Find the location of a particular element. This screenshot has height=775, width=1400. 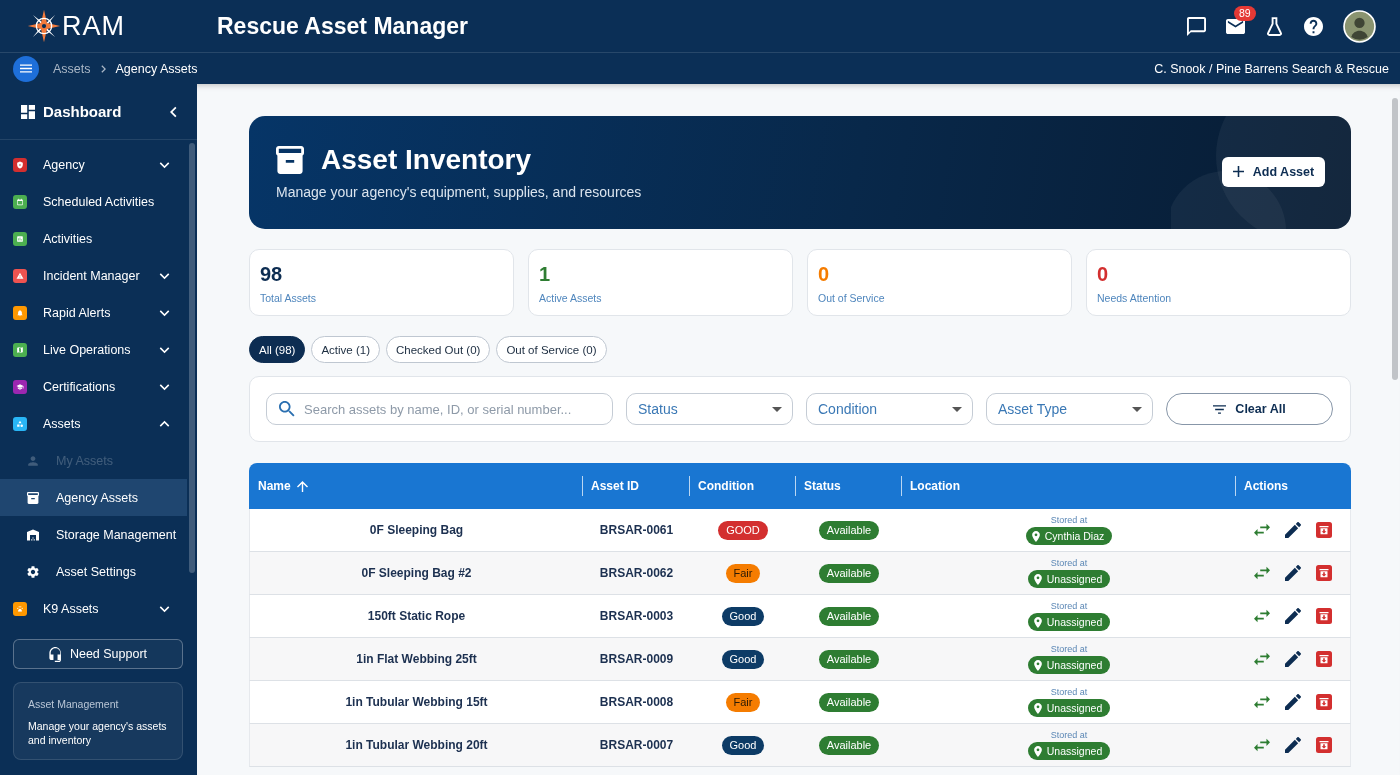

menu-icon is located at coordinates (26, 68).